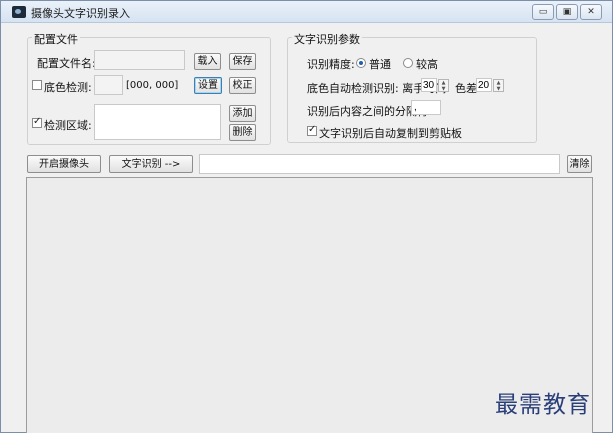 Image resolution: width=613 pixels, height=433 pixels. I want to click on detect-area-list, so click(157, 122).